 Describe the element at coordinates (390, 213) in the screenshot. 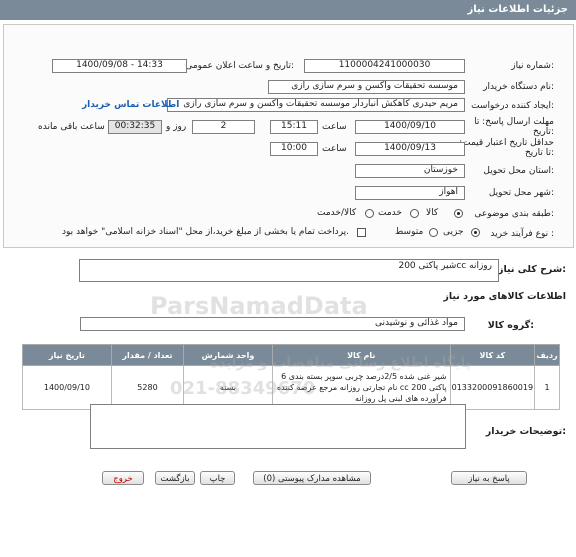

I see `category-option-service: خدمت` at that location.